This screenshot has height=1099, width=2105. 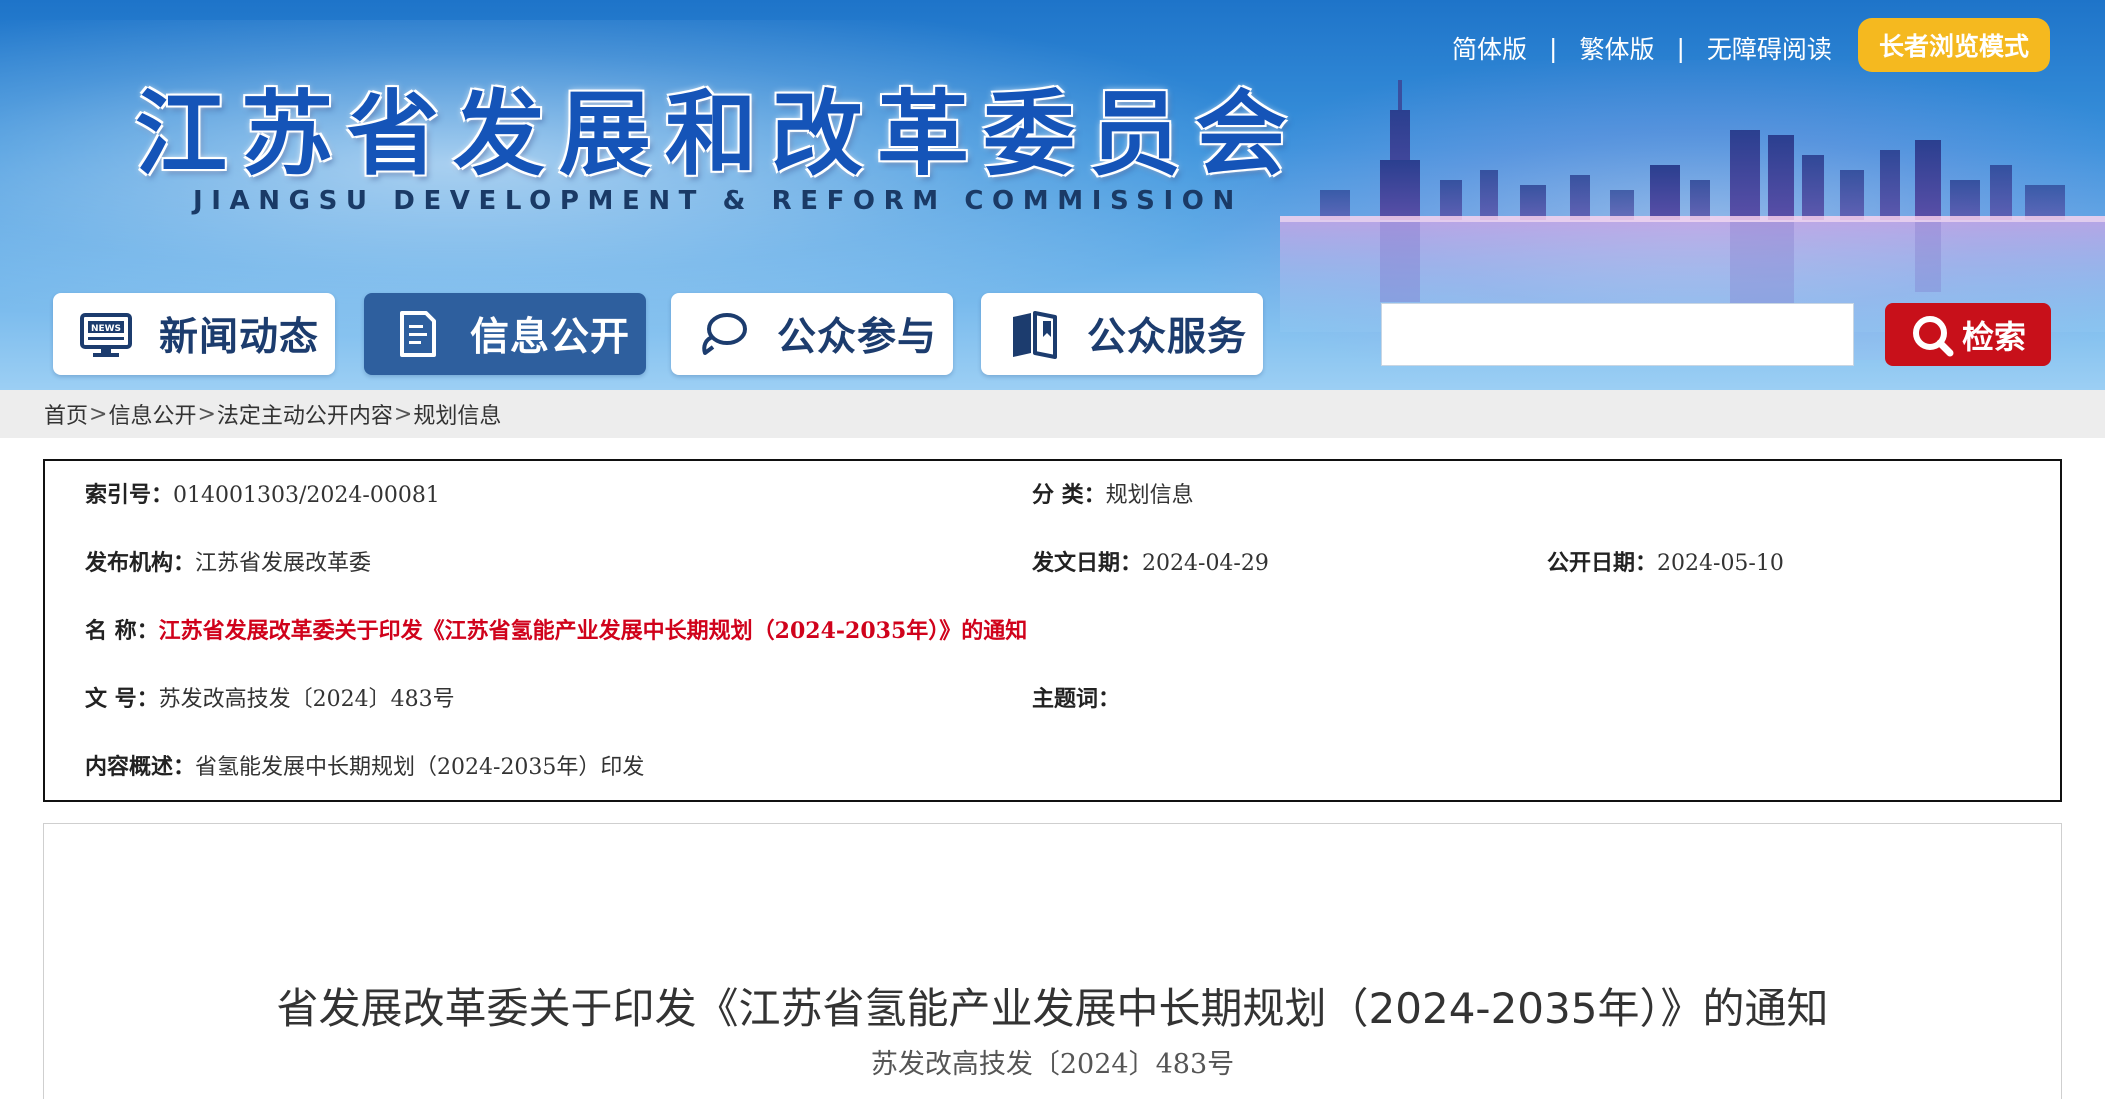 I want to click on nav-item-news: NEWS 新闻动态, so click(x=194, y=334).